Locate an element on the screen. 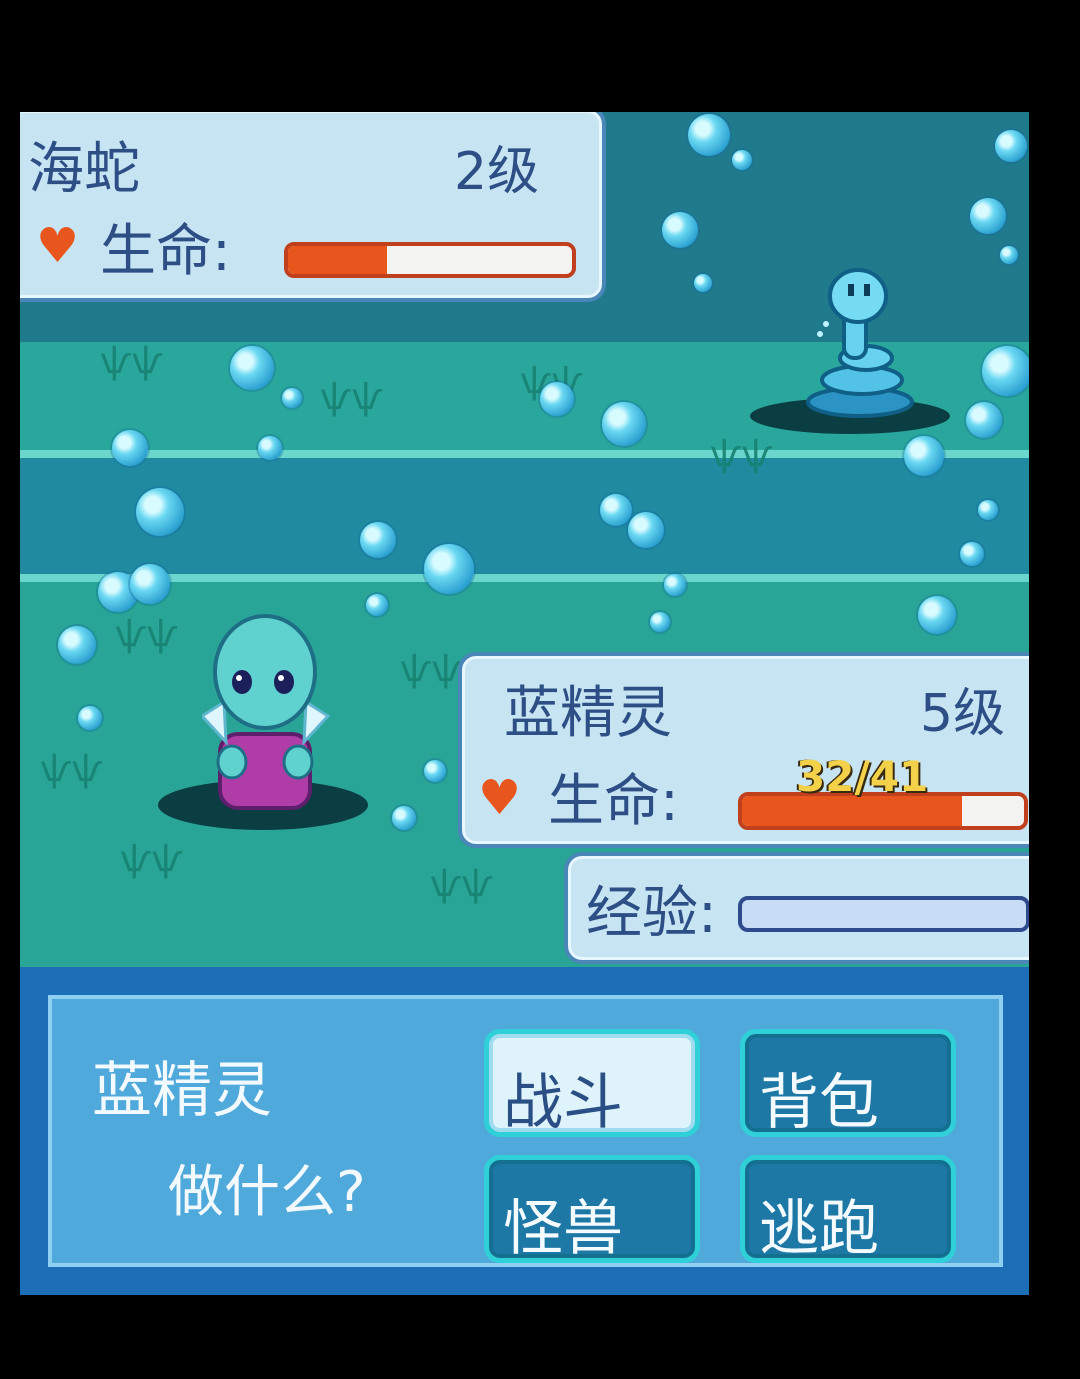 This screenshot has height=1379, width=1080. player-name: 蓝精灵 is located at coordinates (588, 713).